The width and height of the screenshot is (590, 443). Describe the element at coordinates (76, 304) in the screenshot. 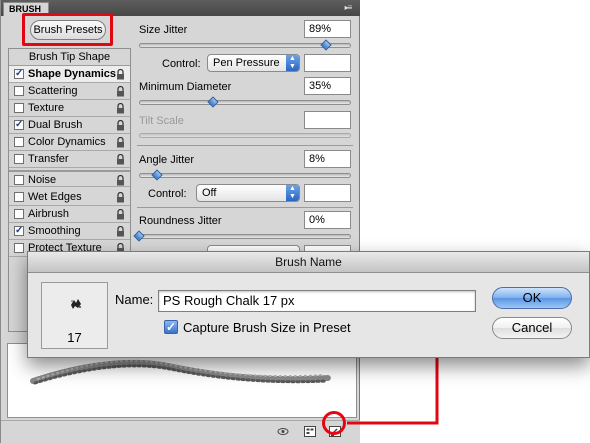

I see `brush-tip-icon` at that location.